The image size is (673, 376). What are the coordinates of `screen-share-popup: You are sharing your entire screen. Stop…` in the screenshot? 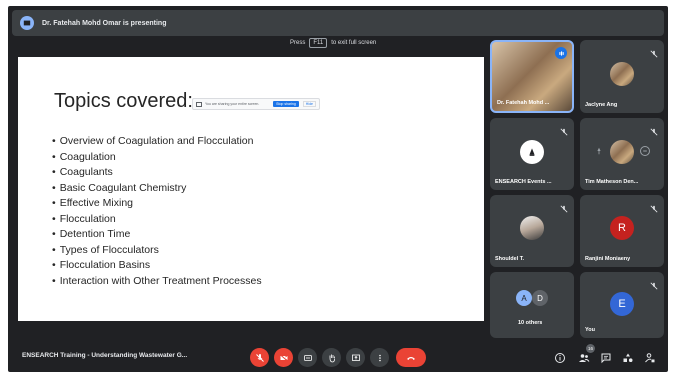 It's located at (256, 104).